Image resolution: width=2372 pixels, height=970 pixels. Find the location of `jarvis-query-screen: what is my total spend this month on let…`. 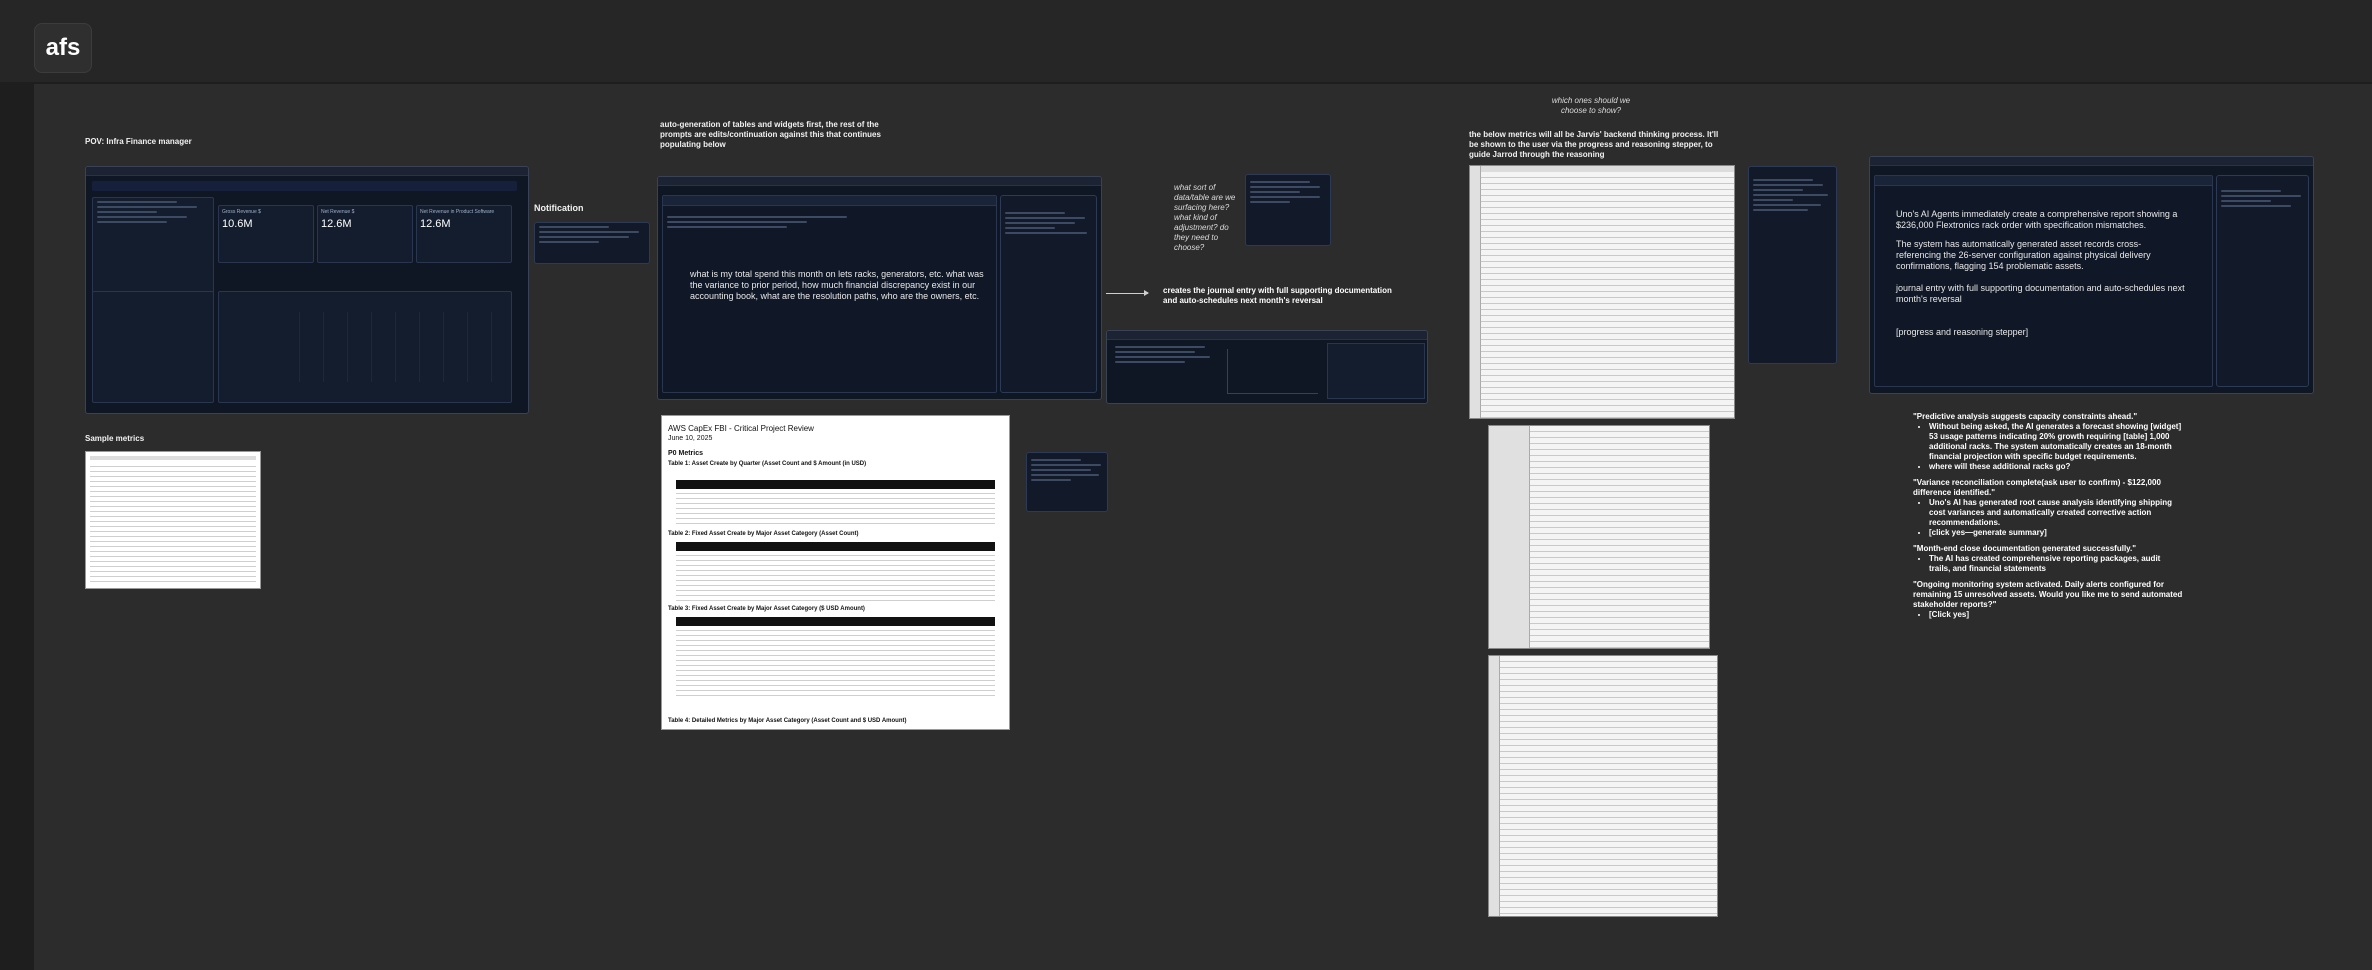

jarvis-query-screen: what is my total spend this month on let… is located at coordinates (879, 288).